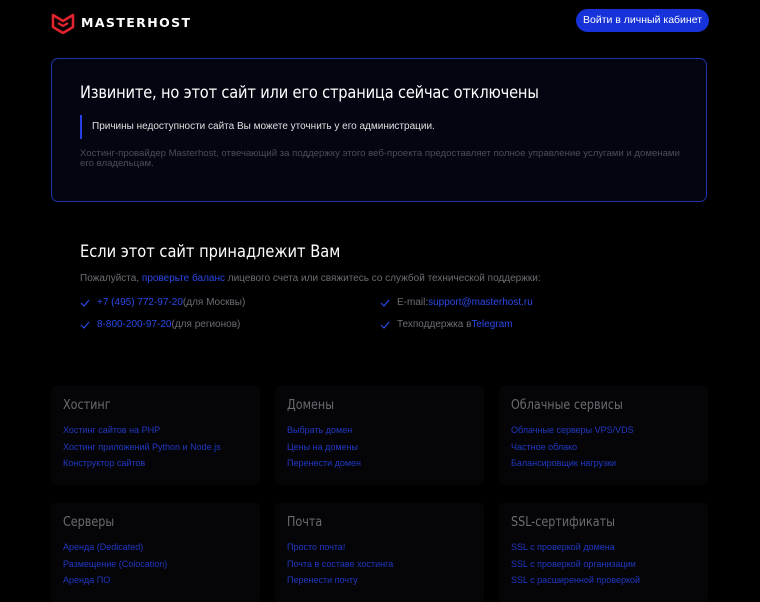 Image resolution: width=760 pixels, height=602 pixels. What do you see at coordinates (104, 463) in the screenshot?
I see `card-link: Конструктор сайтов` at bounding box center [104, 463].